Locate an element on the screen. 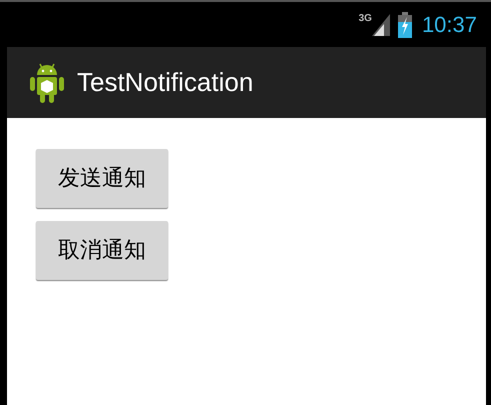  app-title: TestNotification is located at coordinates (165, 82).